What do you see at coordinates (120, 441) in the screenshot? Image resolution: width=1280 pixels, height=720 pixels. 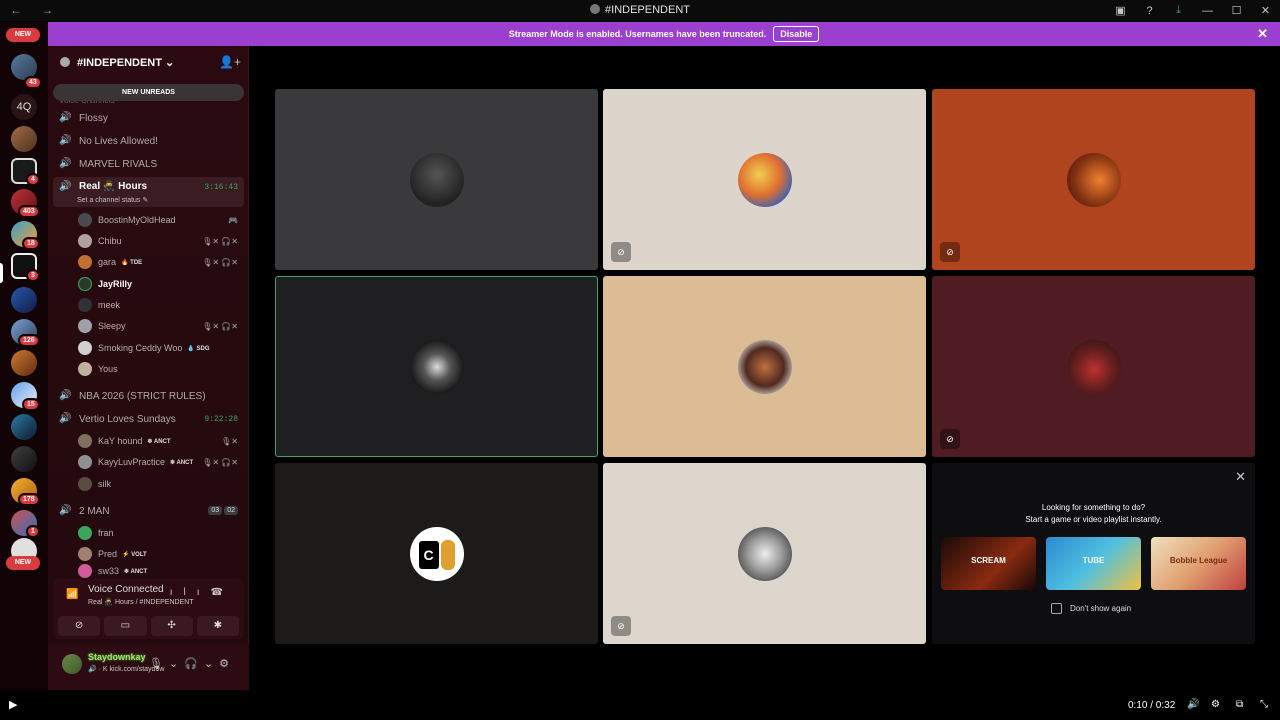 I see `member-name: KaY hound` at bounding box center [120, 441].